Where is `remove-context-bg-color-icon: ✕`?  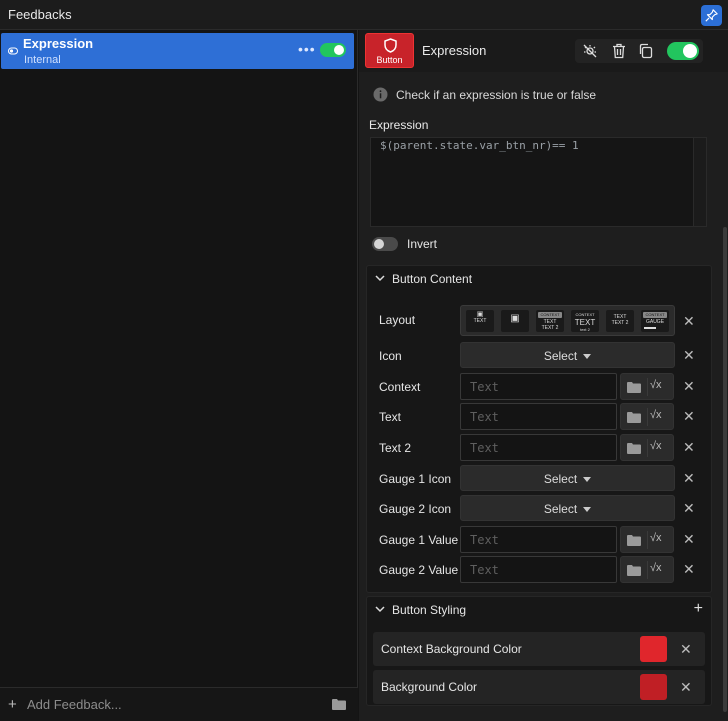 remove-context-bg-color-icon: ✕ is located at coordinates (686, 649).